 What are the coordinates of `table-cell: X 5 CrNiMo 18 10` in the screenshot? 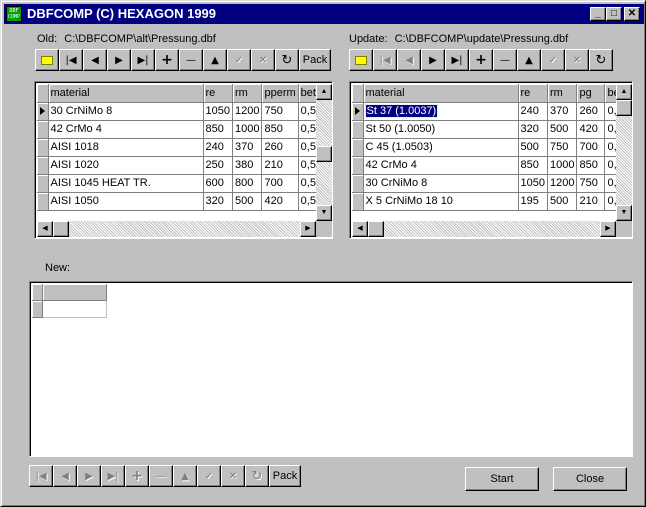 It's located at (441, 201).